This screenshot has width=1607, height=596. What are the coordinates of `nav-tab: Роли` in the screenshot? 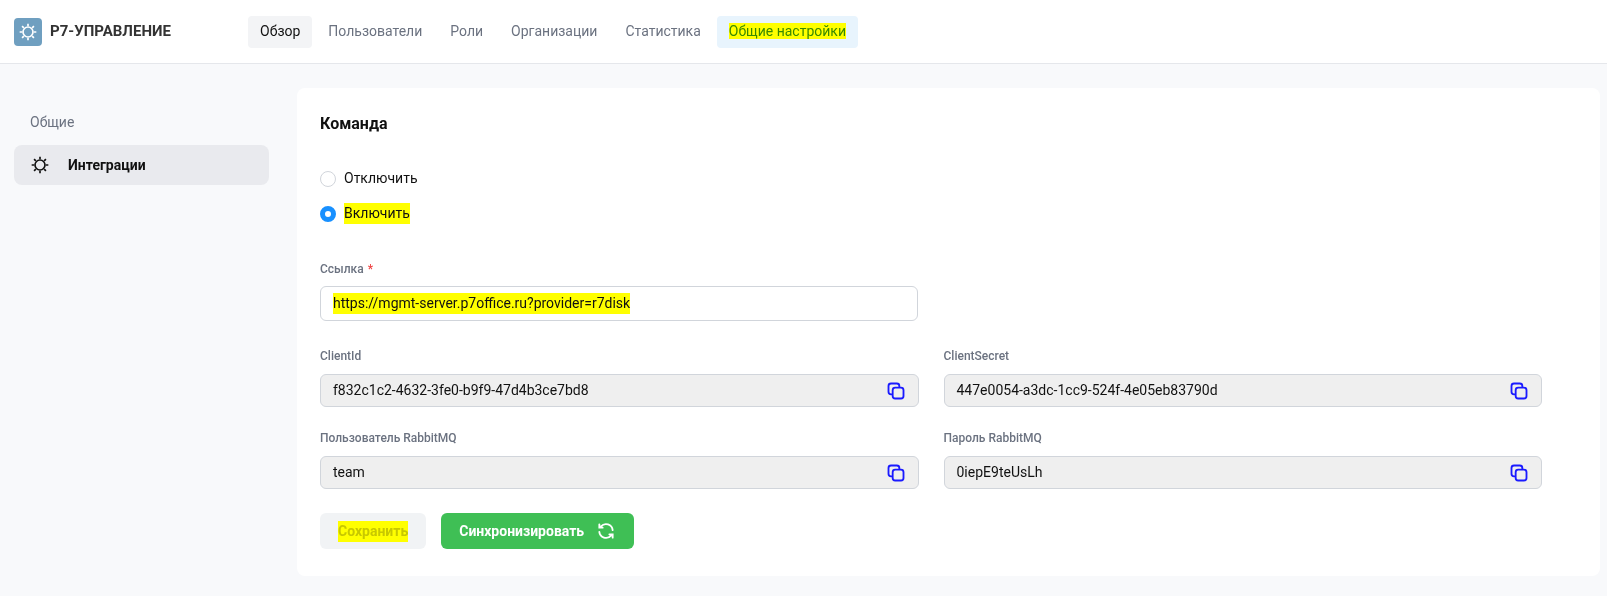 It's located at (467, 31).